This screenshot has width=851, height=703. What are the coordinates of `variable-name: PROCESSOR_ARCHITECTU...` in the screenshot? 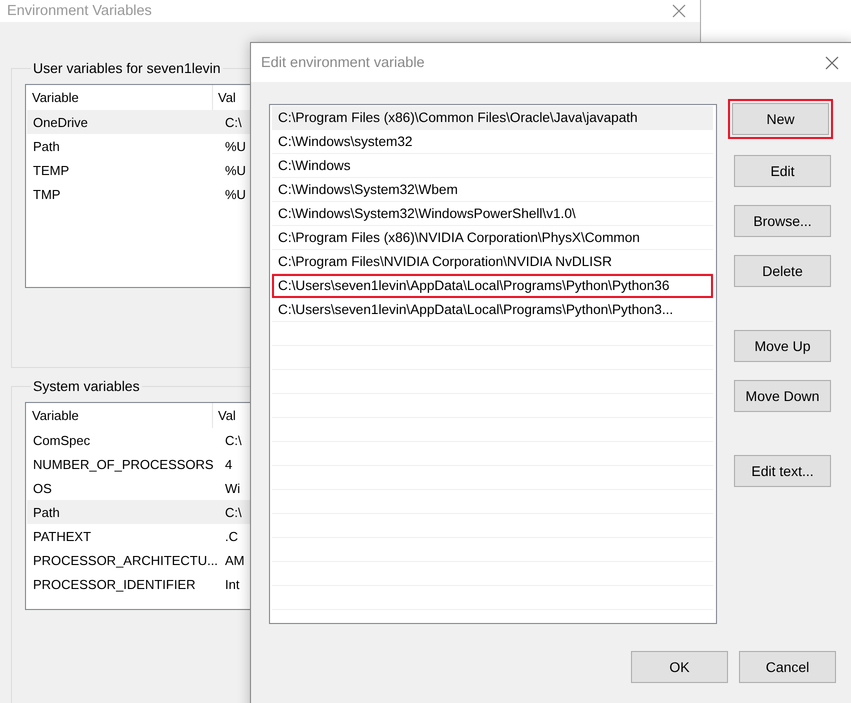 It's located at (125, 560).